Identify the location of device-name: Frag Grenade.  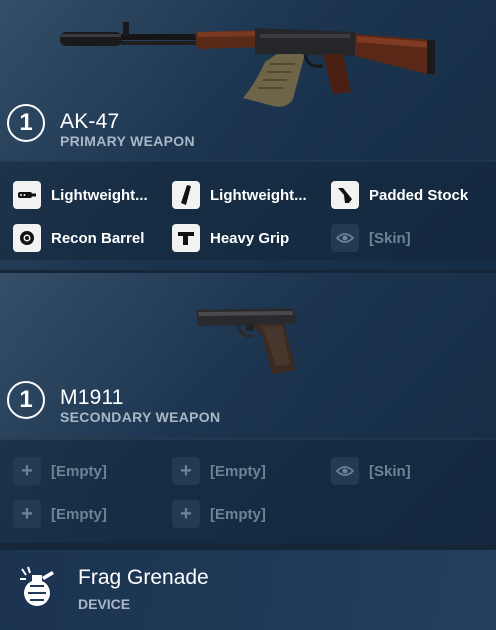
(143, 577).